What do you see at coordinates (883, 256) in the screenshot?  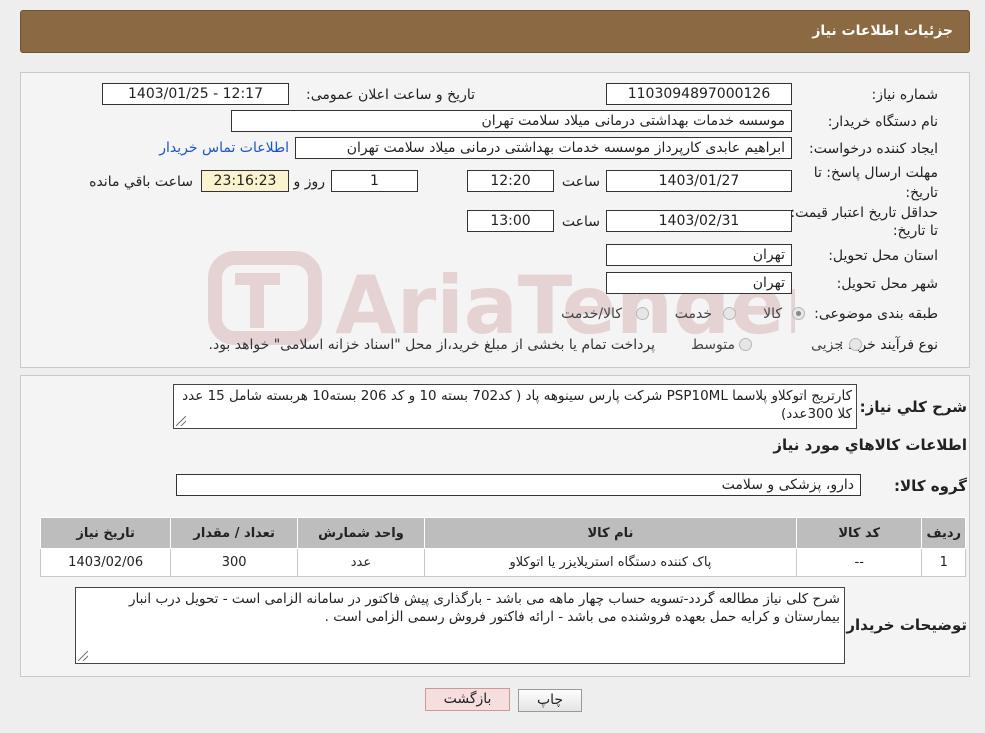 I see `province-label: استان محل تحویل:` at bounding box center [883, 256].